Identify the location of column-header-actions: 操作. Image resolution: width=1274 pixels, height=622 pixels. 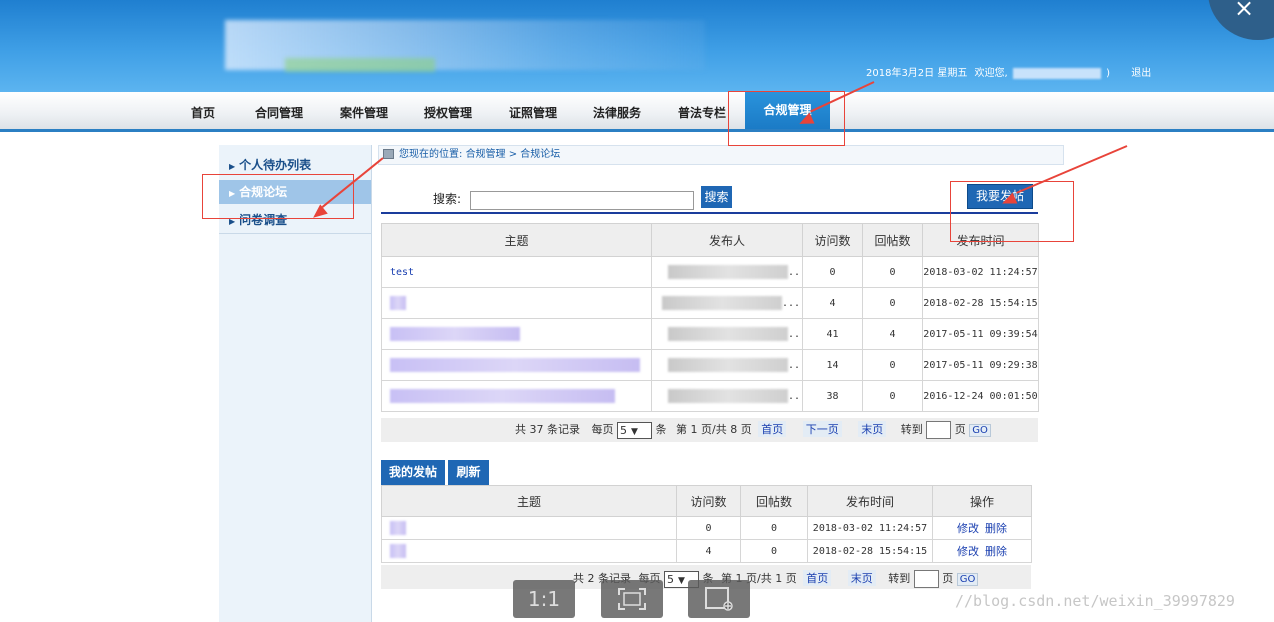
(982, 501).